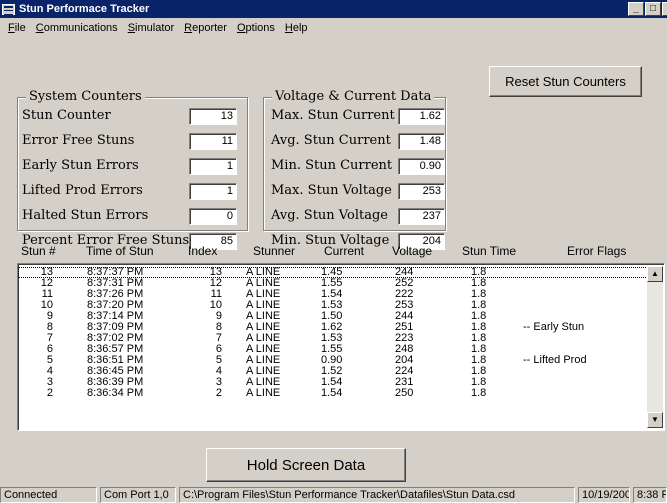 This screenshot has width=667, height=503. I want to click on stun-counter-field: 13, so click(213, 116).